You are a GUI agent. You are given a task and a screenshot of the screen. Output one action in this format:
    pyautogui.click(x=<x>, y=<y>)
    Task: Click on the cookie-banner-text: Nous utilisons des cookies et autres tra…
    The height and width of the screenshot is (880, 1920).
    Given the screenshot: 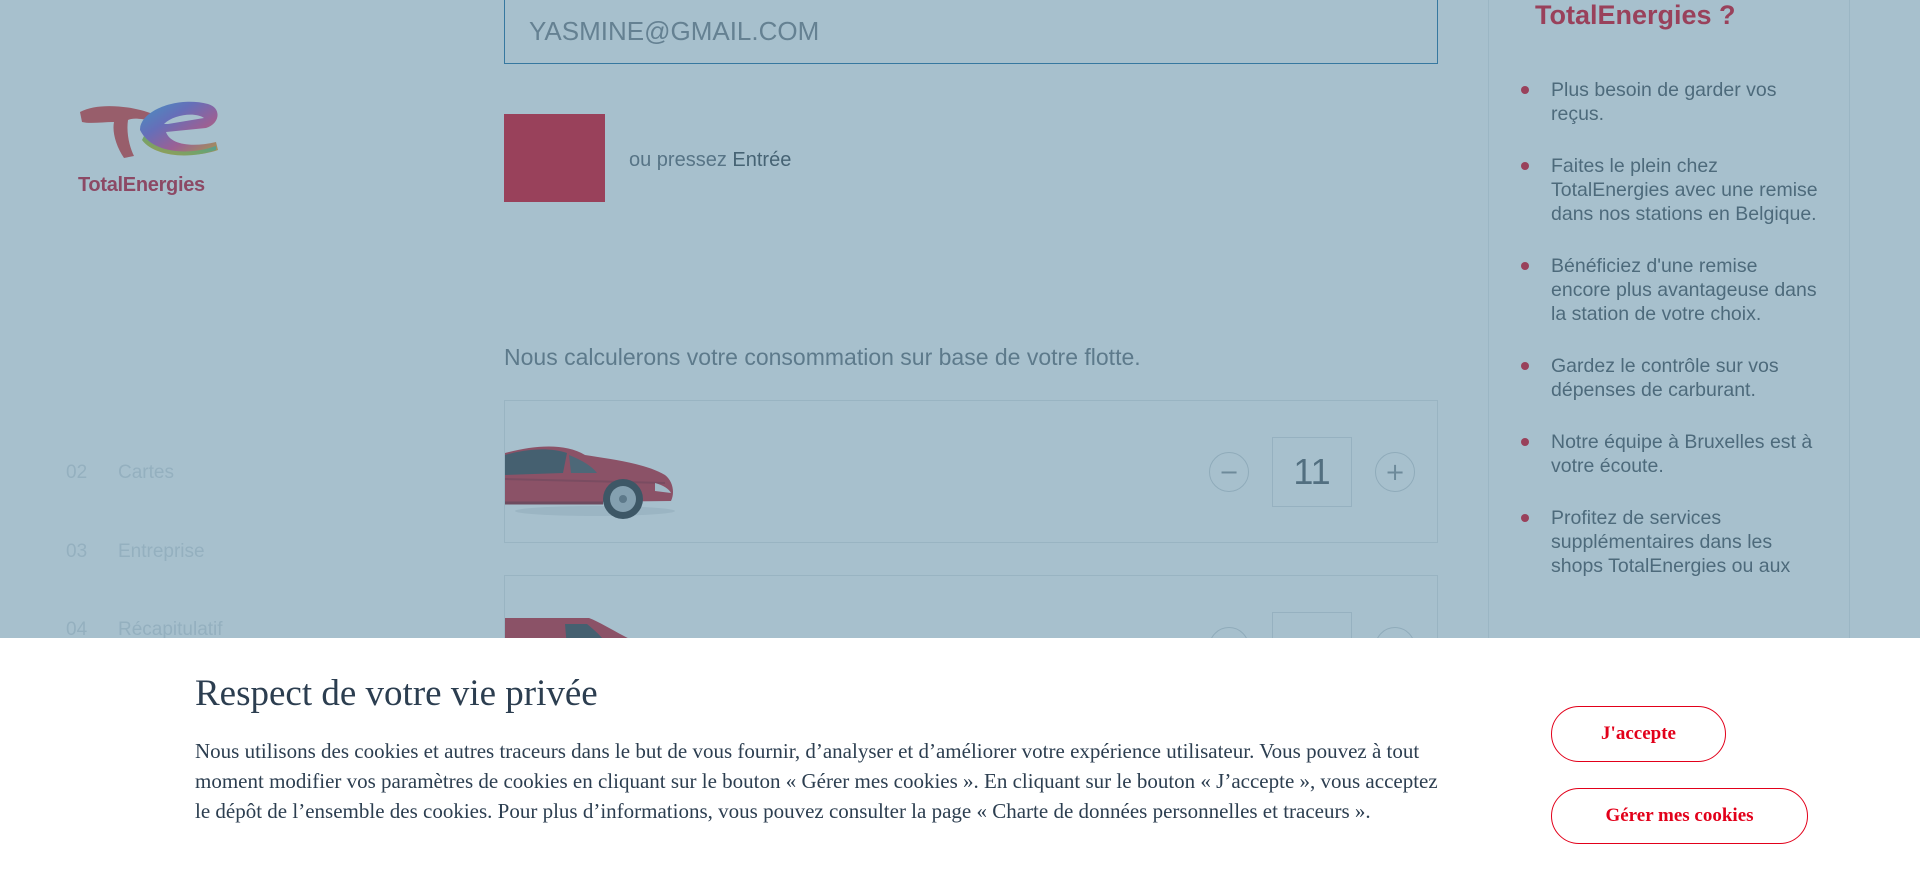 What is the action you would take?
    pyautogui.click(x=816, y=781)
    